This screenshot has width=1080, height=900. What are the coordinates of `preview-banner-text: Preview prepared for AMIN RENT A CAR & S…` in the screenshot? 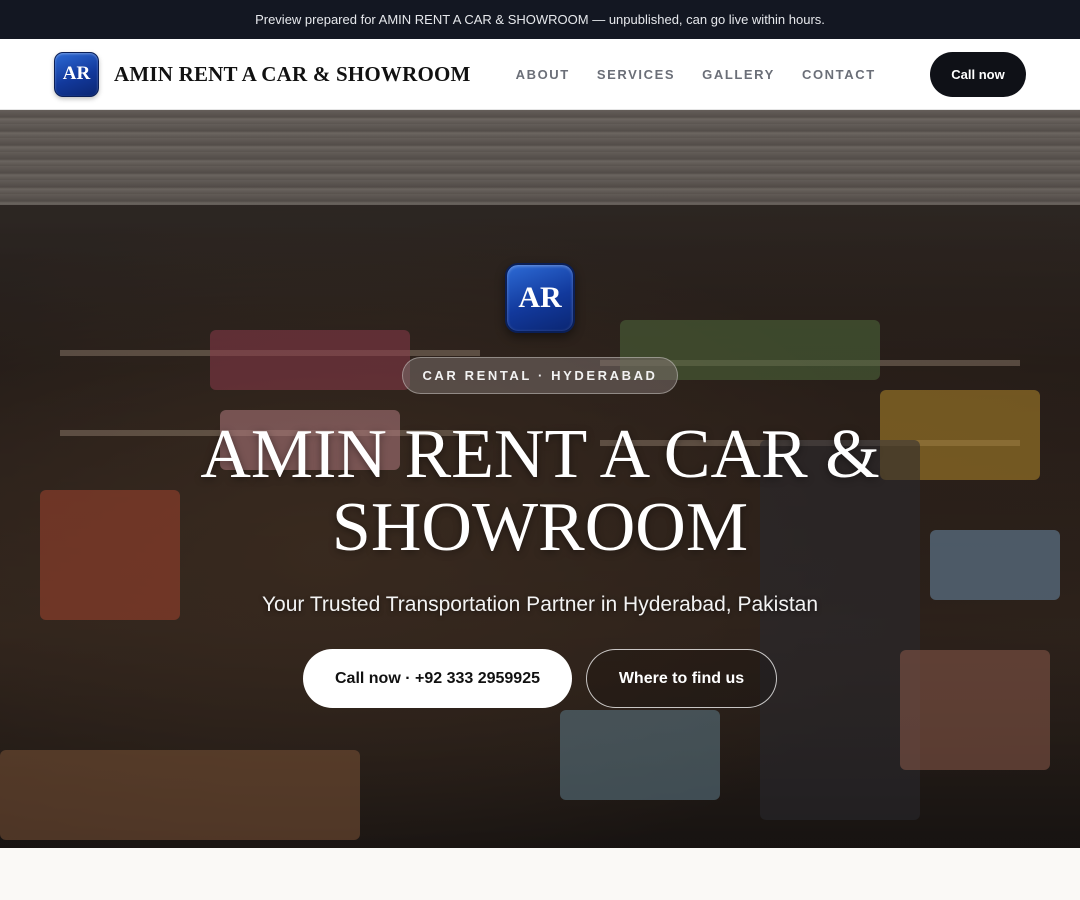 It's located at (540, 19).